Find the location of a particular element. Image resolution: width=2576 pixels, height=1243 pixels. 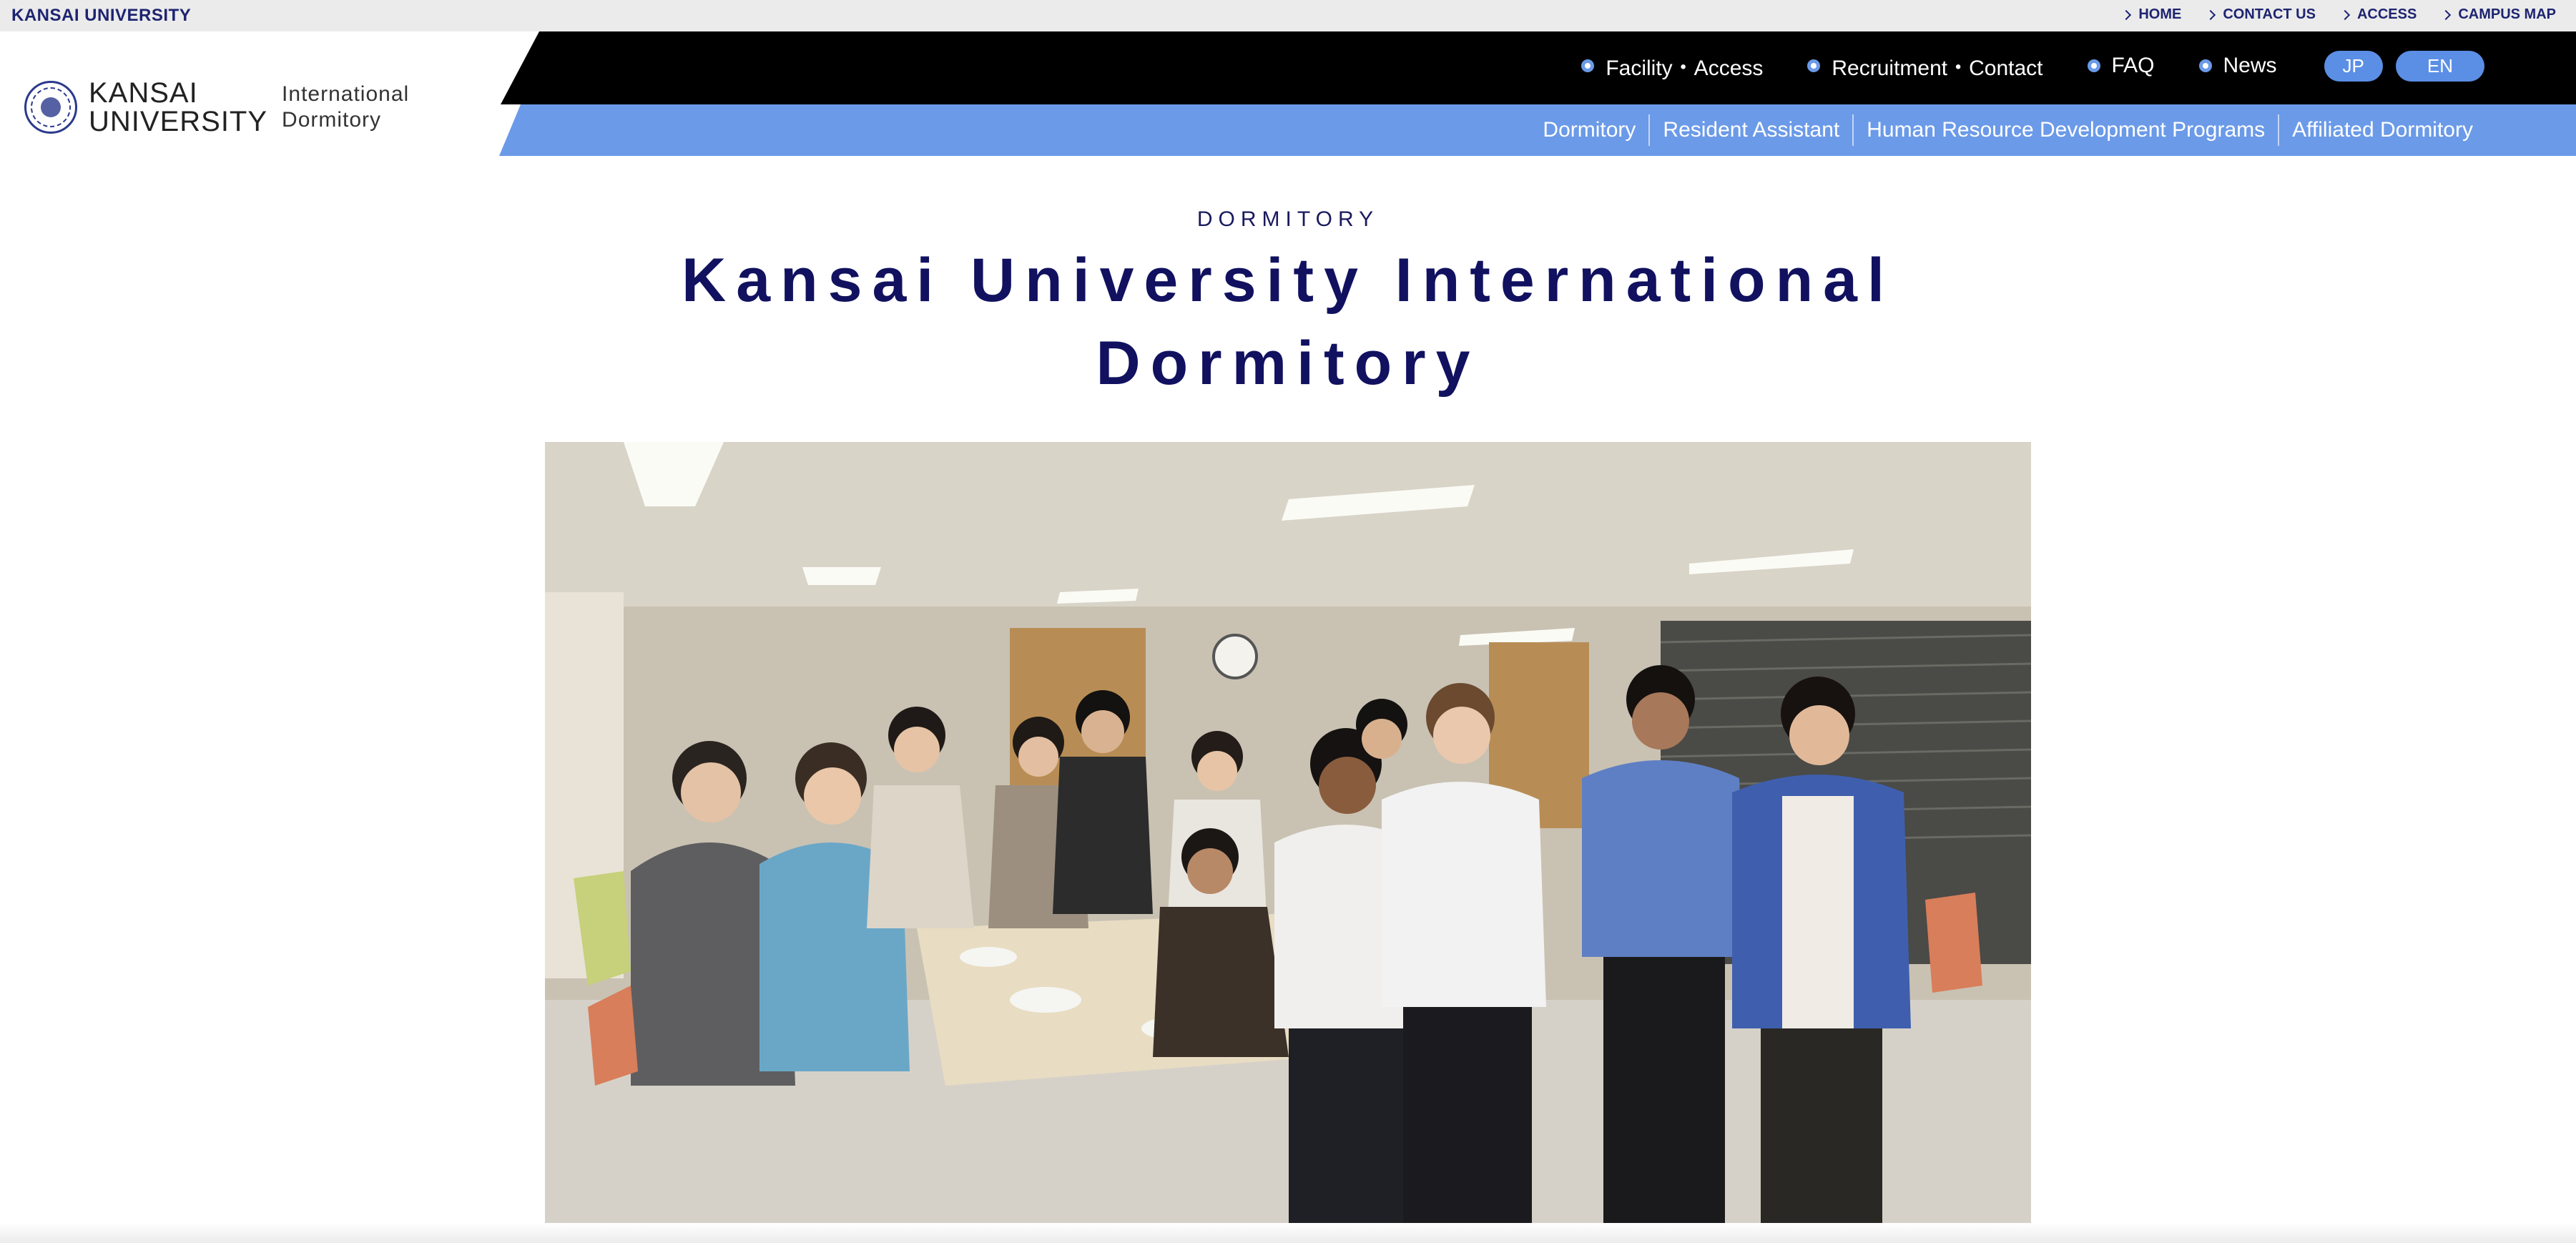

logo-sub-line1: International is located at coordinates (346, 94).